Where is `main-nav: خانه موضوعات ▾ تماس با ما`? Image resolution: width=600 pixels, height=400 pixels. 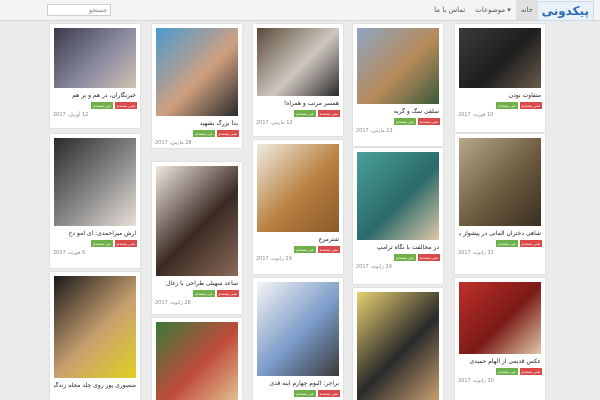
main-nav: خانه موضوعات ▾ تماس با ما is located at coordinates (483, 10).